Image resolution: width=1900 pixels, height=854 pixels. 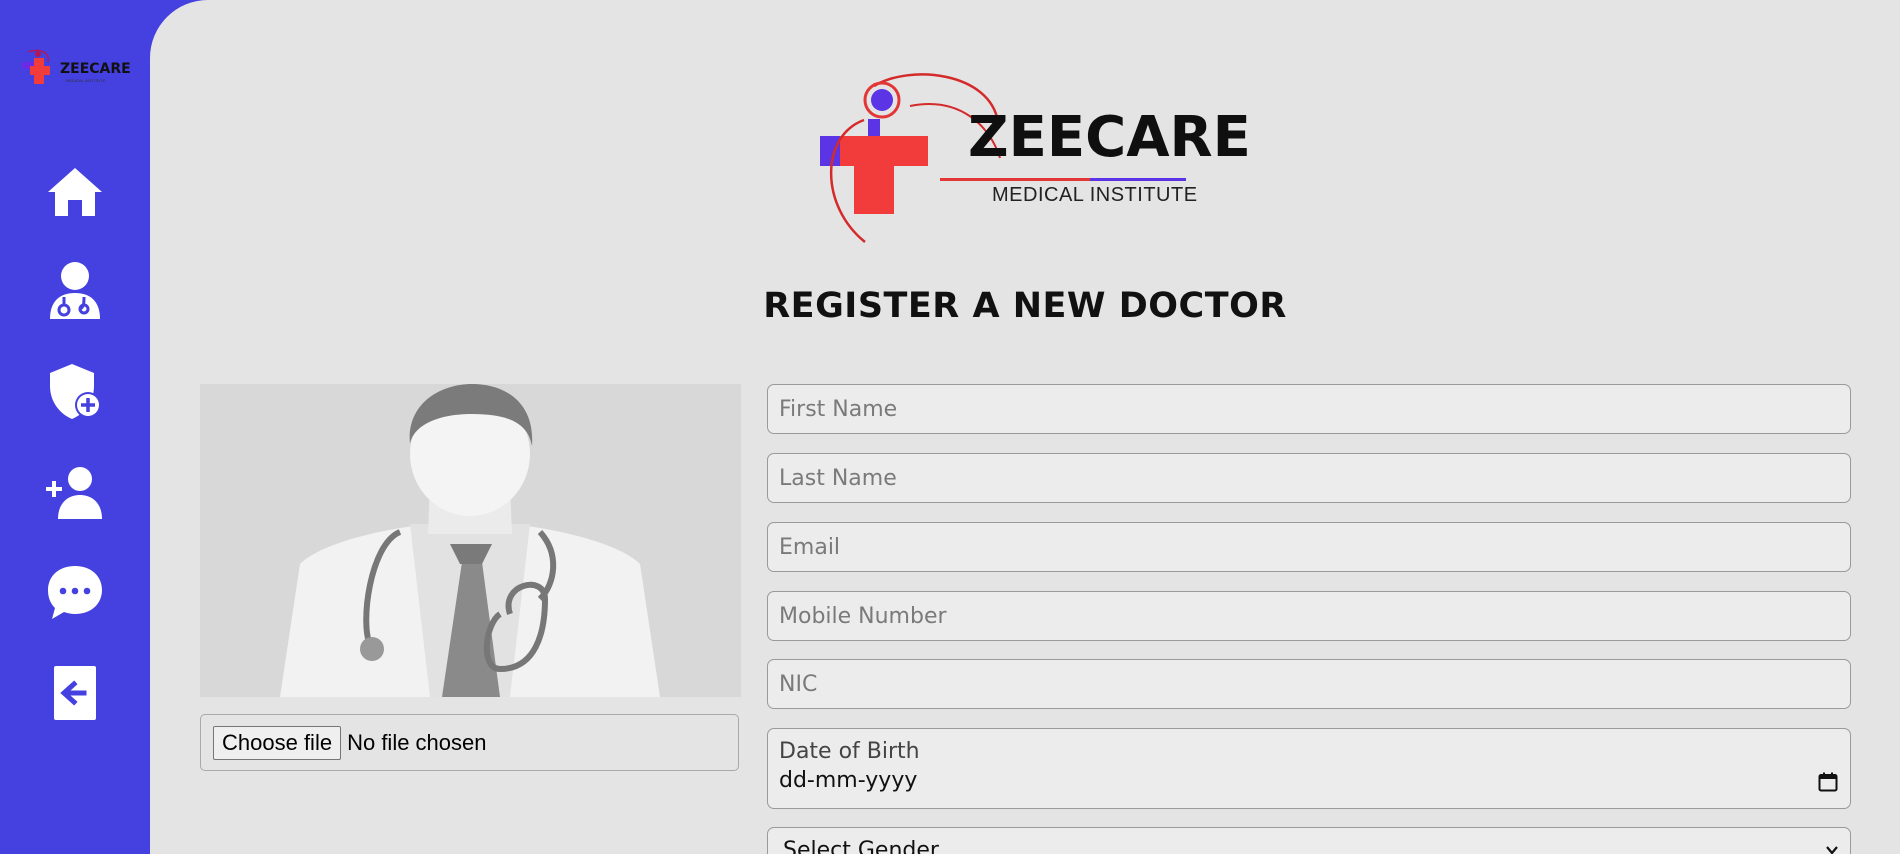 What do you see at coordinates (417, 742) in the screenshot?
I see `file-status: No file chosen` at bounding box center [417, 742].